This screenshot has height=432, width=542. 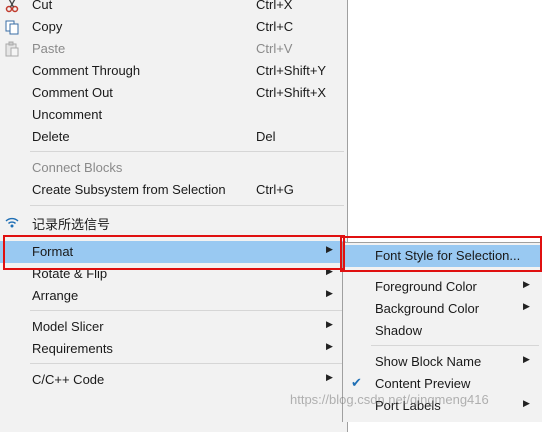 What do you see at coordinates (266, 136) in the screenshot?
I see `delete-shortcut: Del` at bounding box center [266, 136].